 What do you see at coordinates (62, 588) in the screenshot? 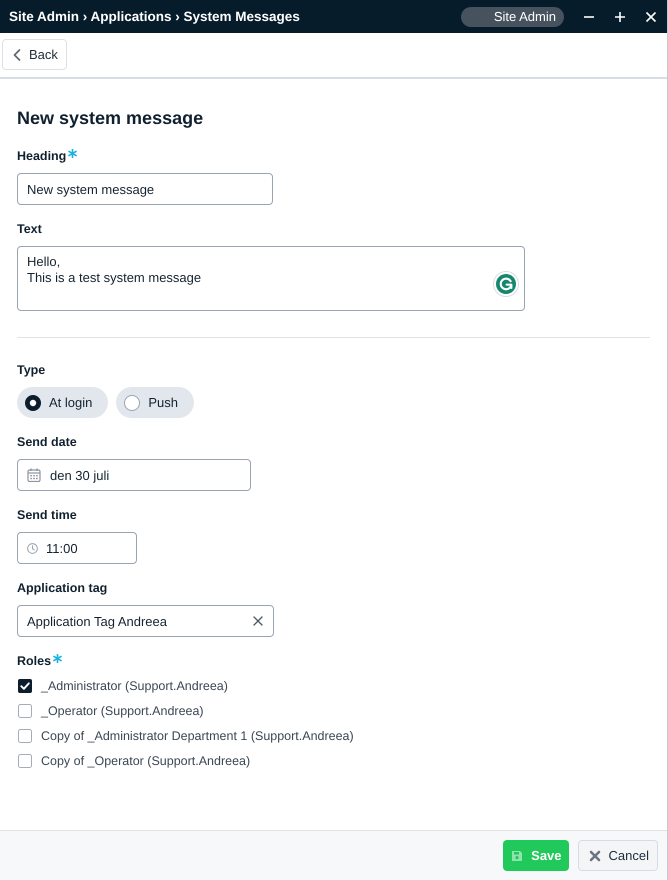
I see `field-label: Application tag` at bounding box center [62, 588].